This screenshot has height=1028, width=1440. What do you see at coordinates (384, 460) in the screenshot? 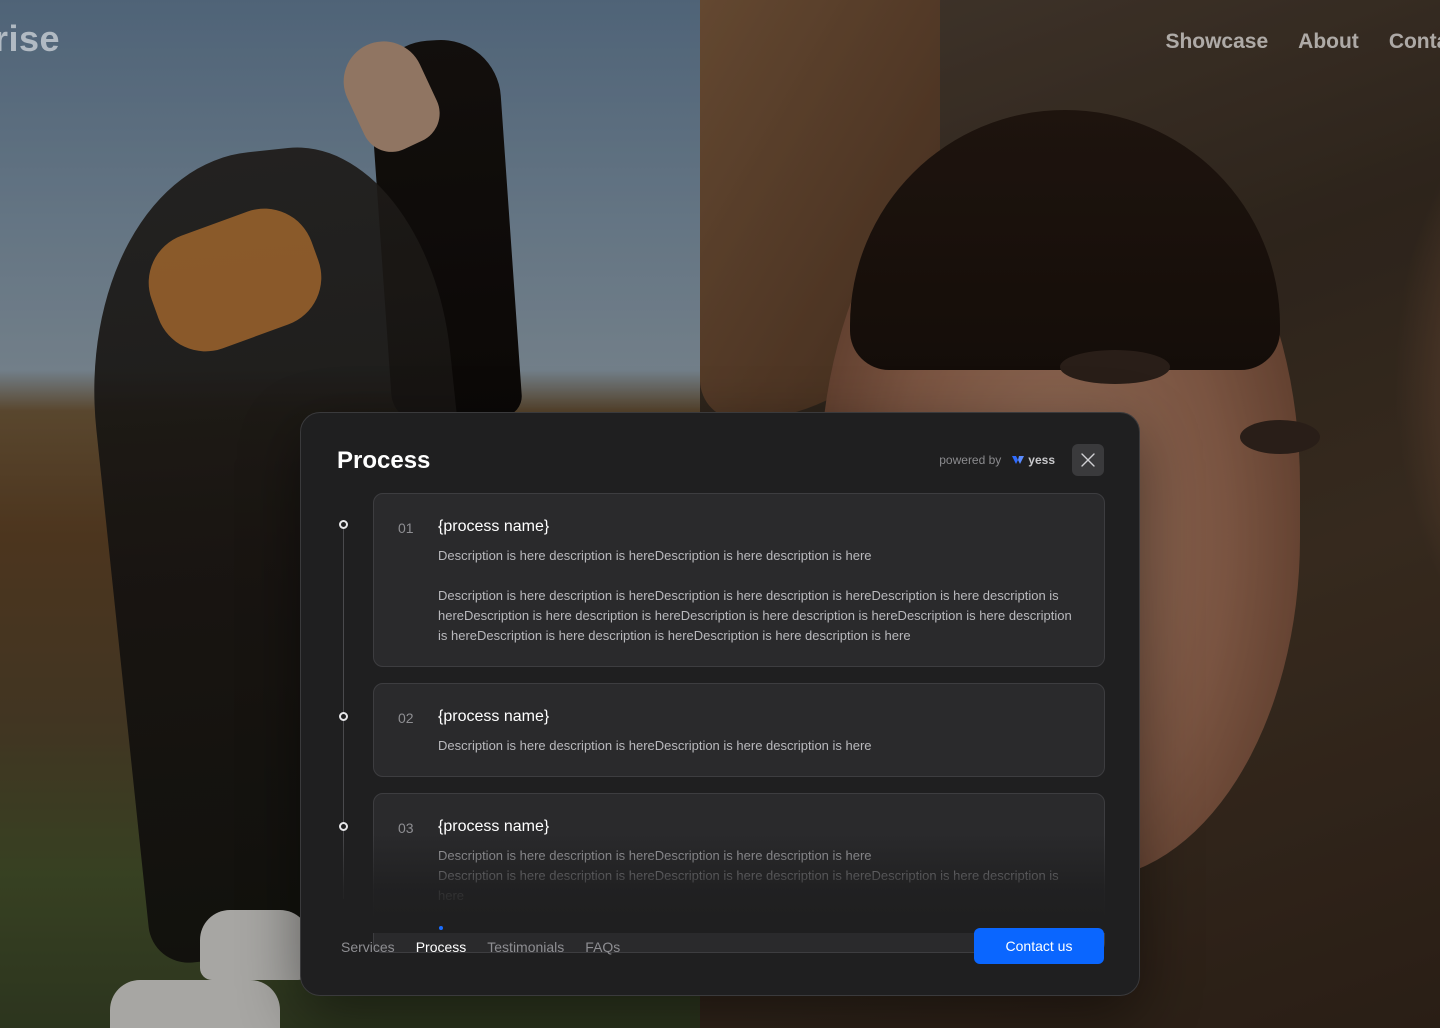
I see `modal-title: Process` at bounding box center [384, 460].